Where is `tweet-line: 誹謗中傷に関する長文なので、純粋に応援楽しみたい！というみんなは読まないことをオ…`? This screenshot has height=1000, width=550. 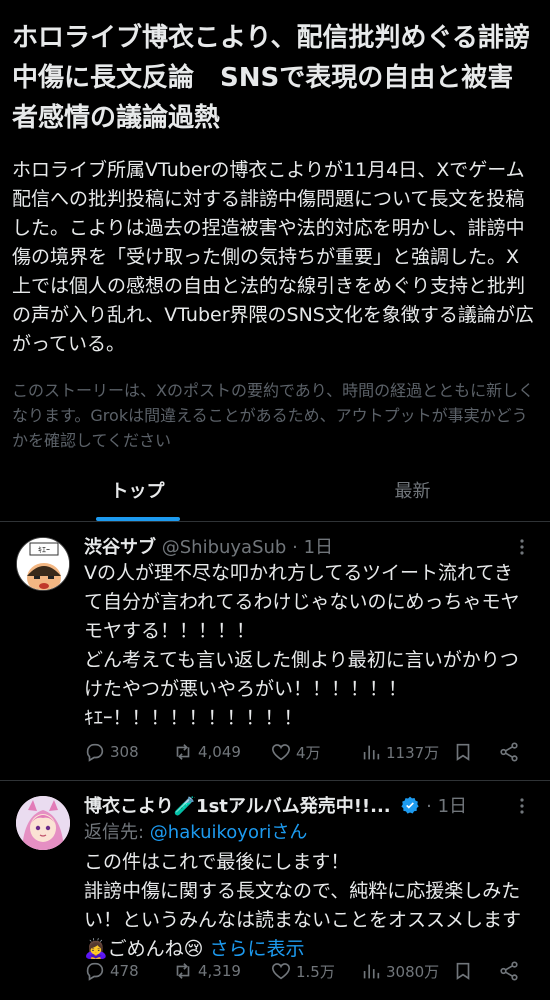
tweet-line: 誹謗中傷に関する長文なので、純粋に応援楽しみたい！というみんなは読まないことをオ… is located at coordinates (307, 920).